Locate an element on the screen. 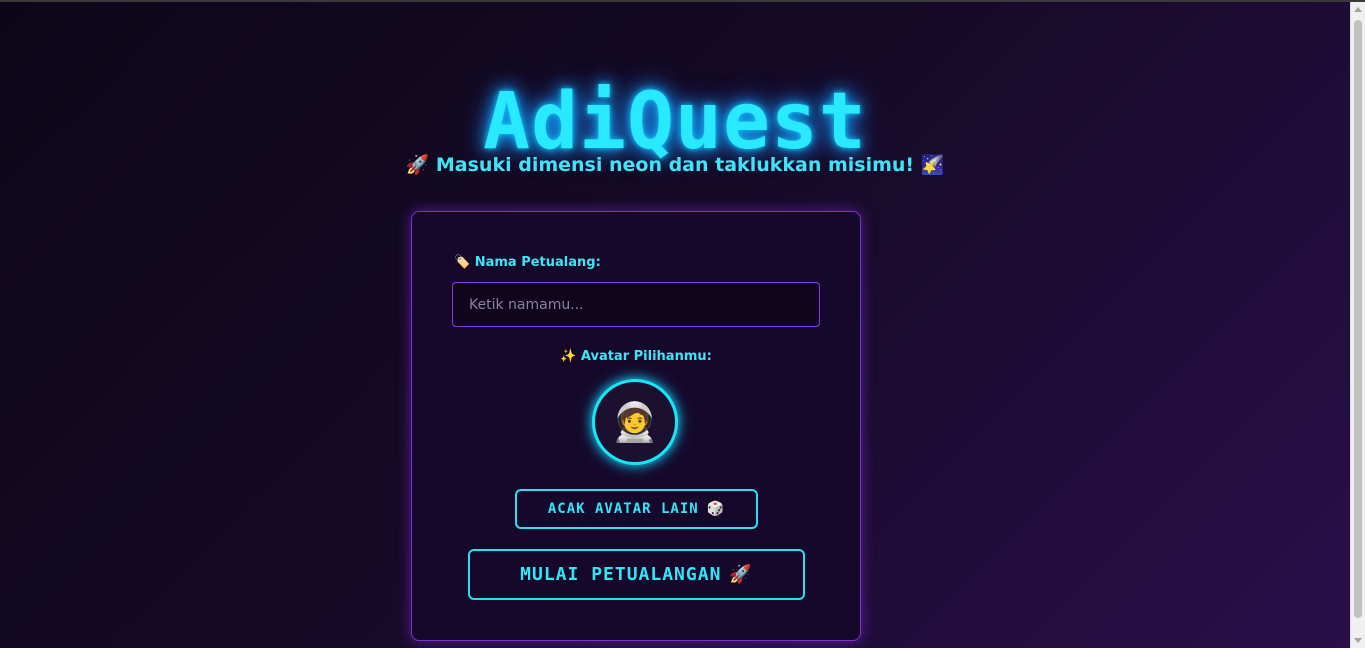  shooting-star-icon: 🌠 is located at coordinates (932, 165).